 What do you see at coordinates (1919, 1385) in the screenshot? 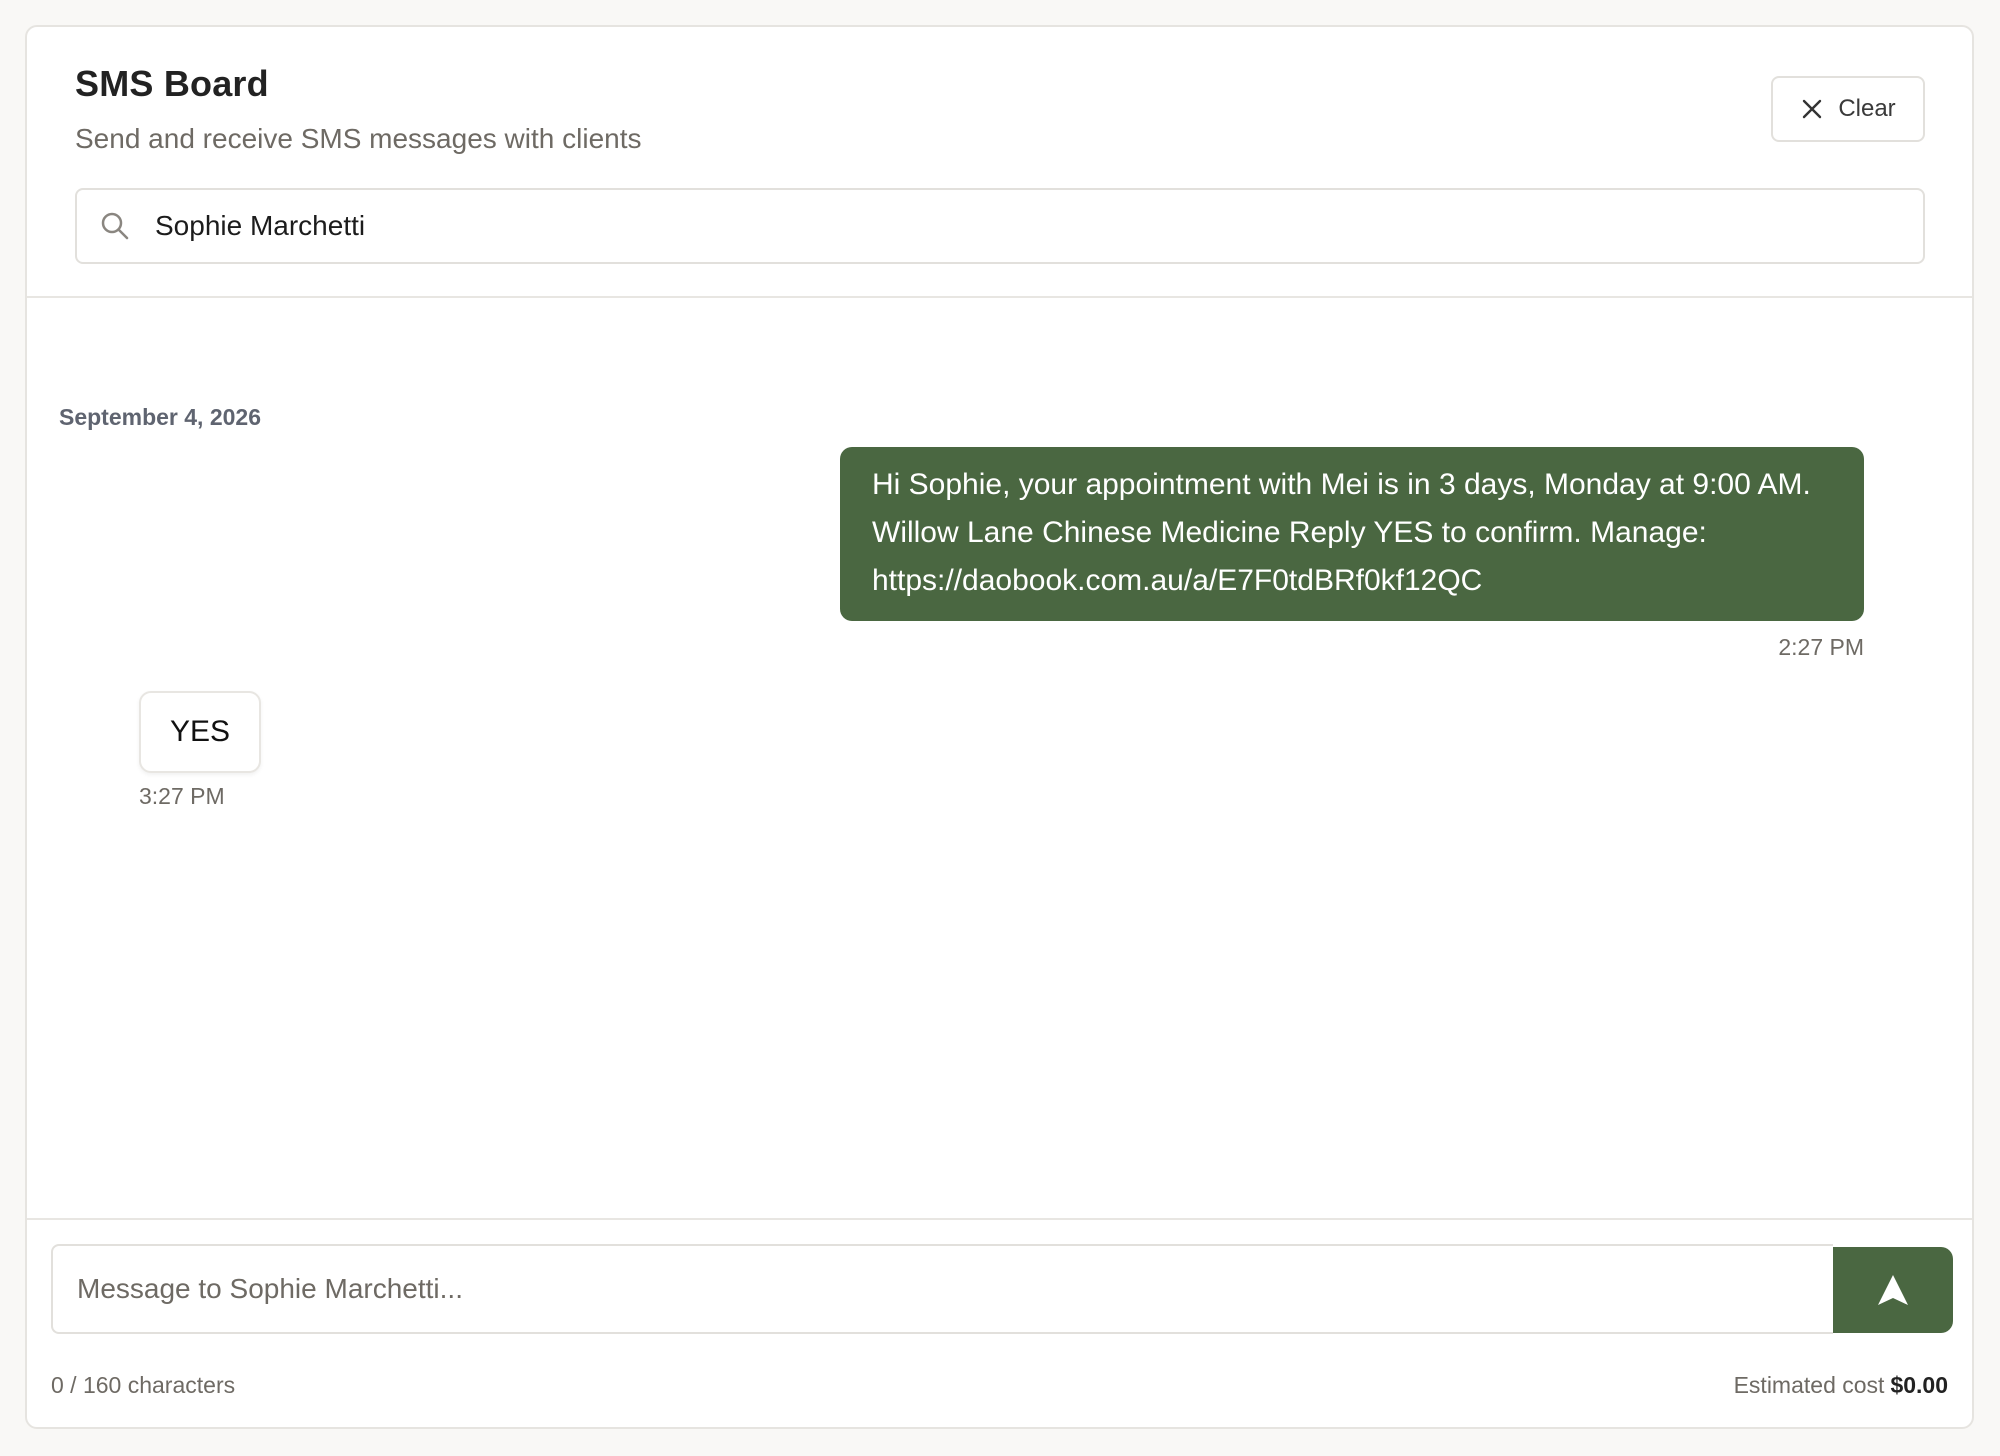
I see `estimated-cost-value: $0.00` at bounding box center [1919, 1385].